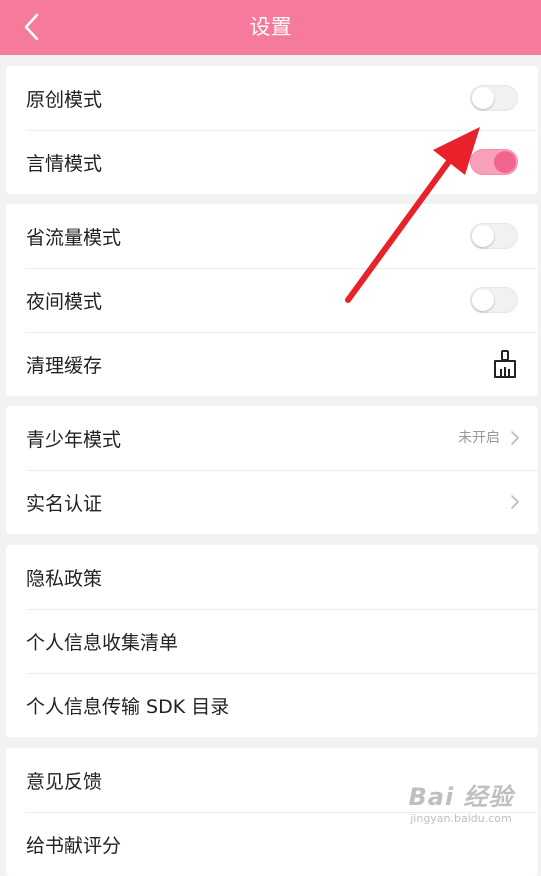 This screenshot has height=876, width=541. I want to click on sdk-list-row: 个人信息传输 SDK 目录, so click(272, 705).